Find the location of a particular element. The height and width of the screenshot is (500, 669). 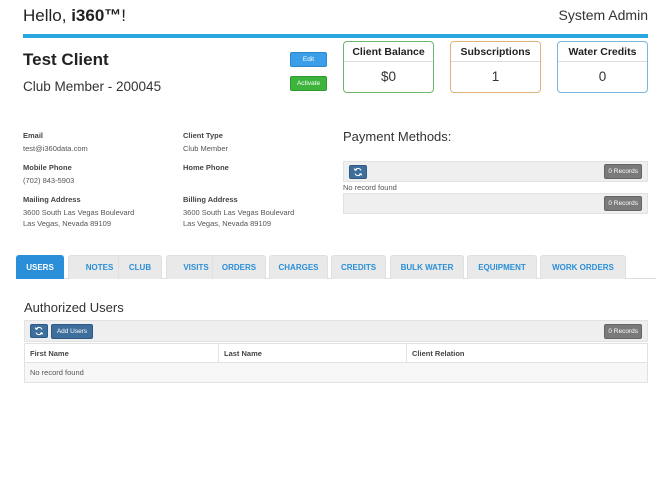

payment-records-badge: 0 Records is located at coordinates (623, 171).